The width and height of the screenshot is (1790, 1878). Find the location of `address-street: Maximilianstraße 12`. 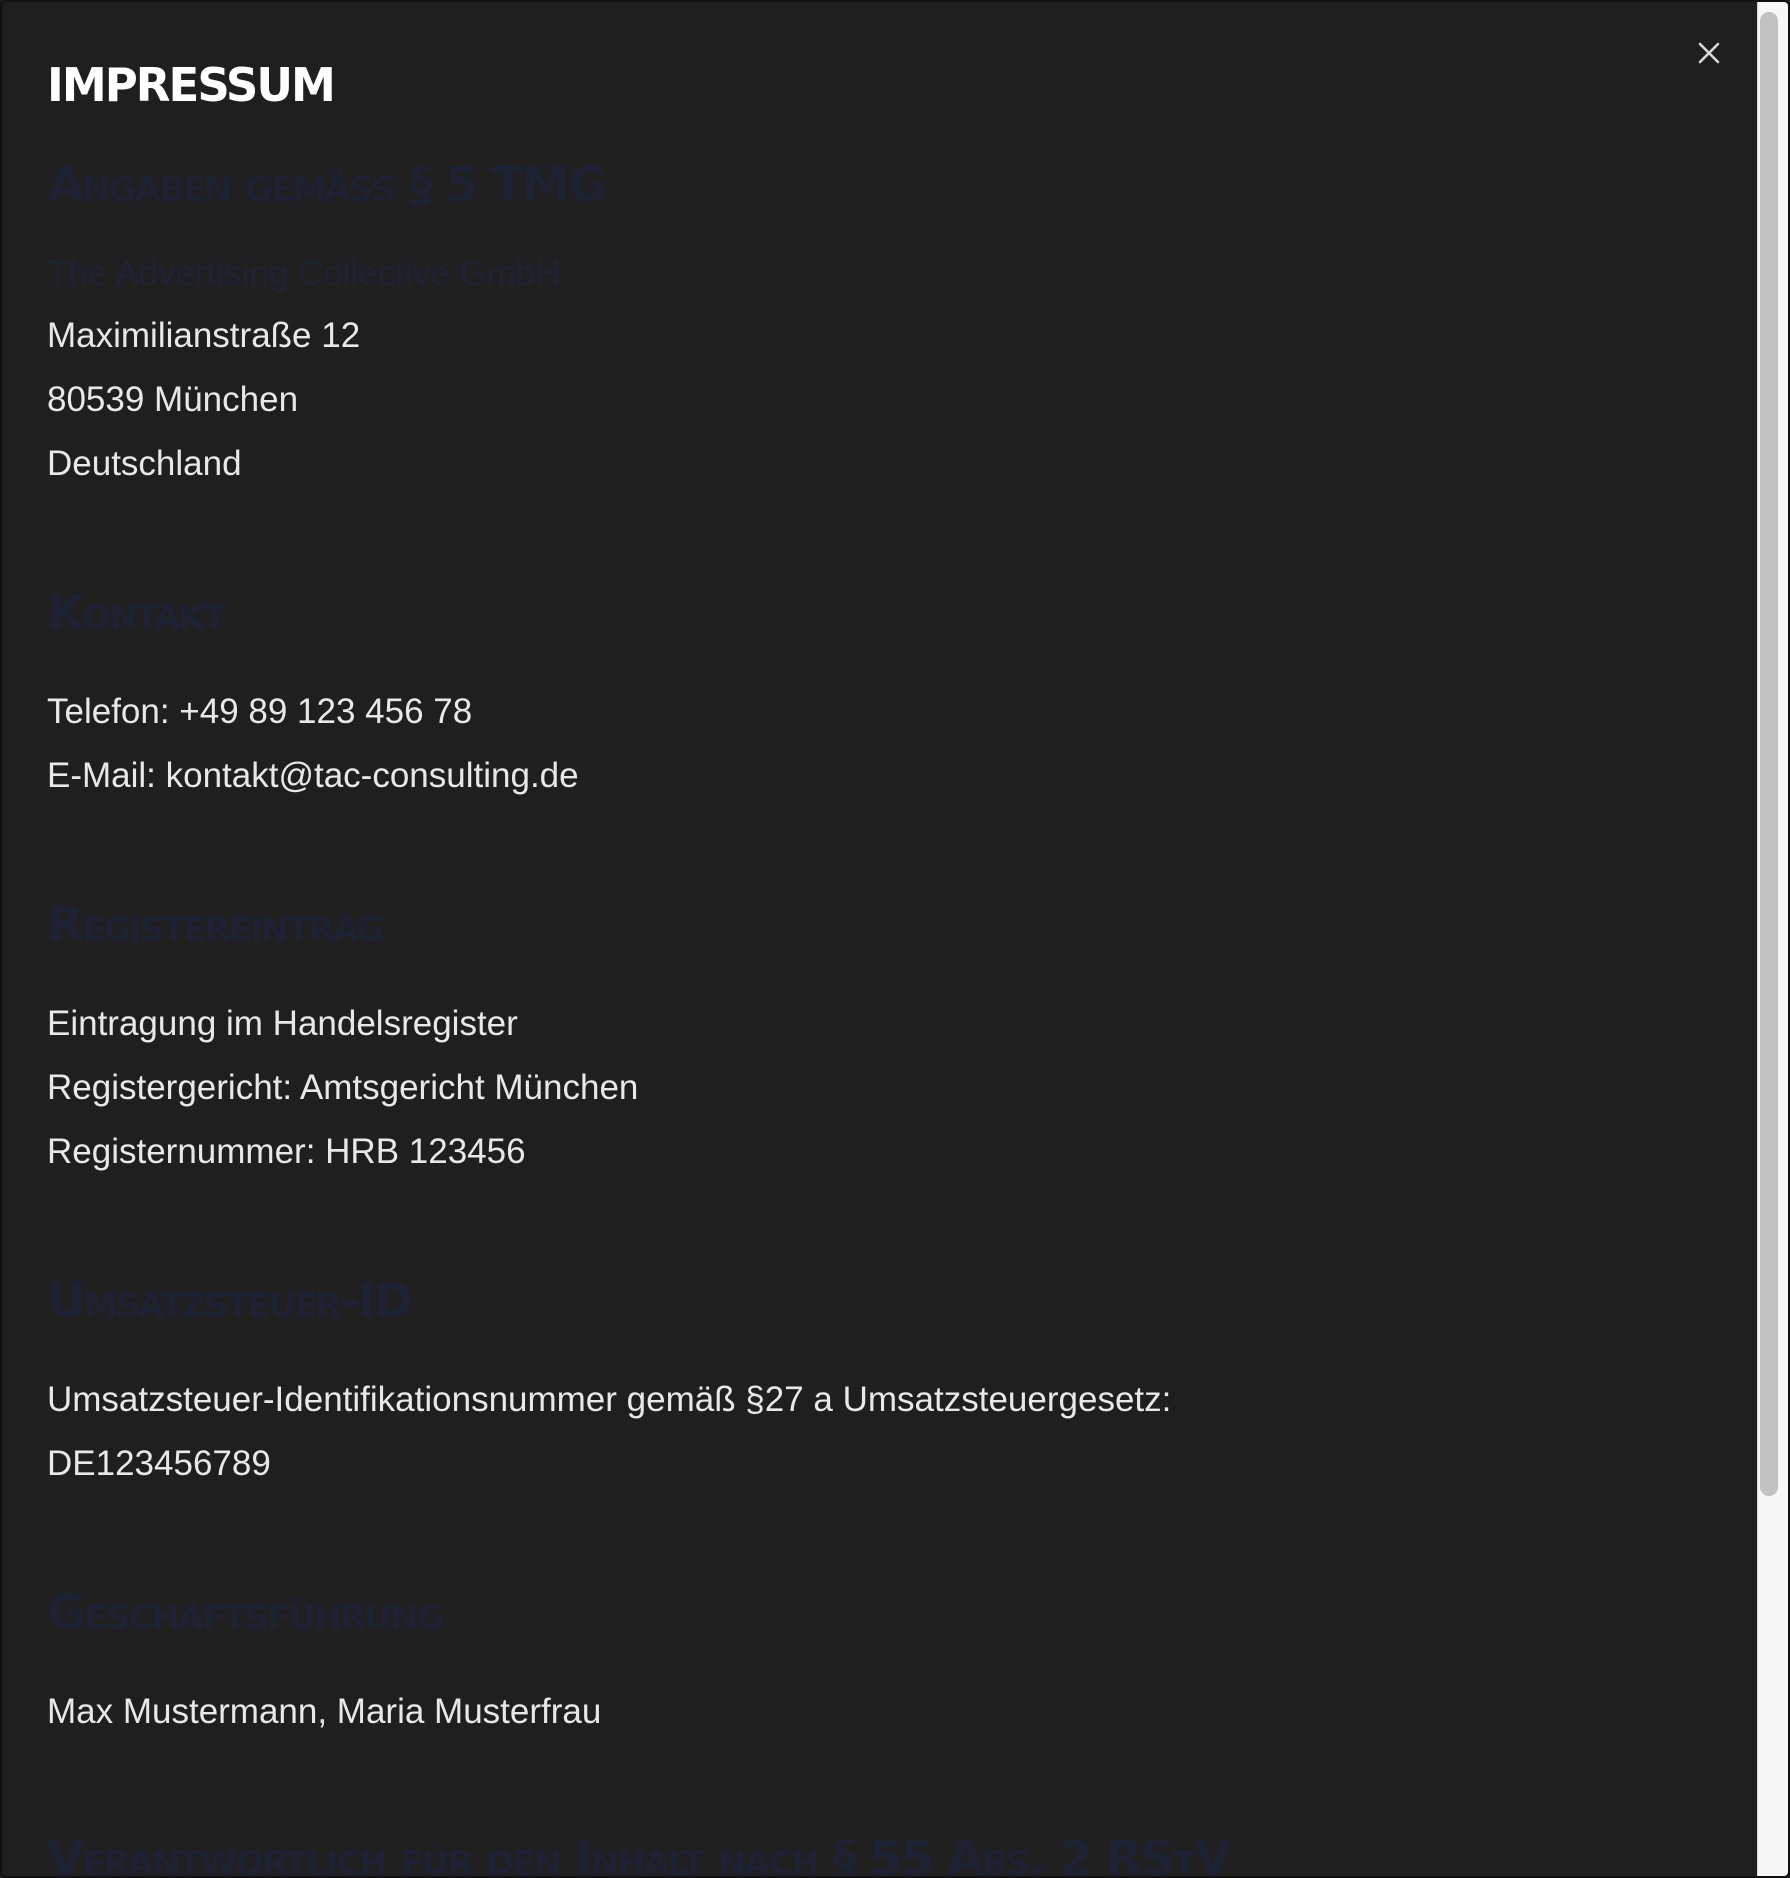

address-street: Maximilianstraße 12 is located at coordinates (204, 335).